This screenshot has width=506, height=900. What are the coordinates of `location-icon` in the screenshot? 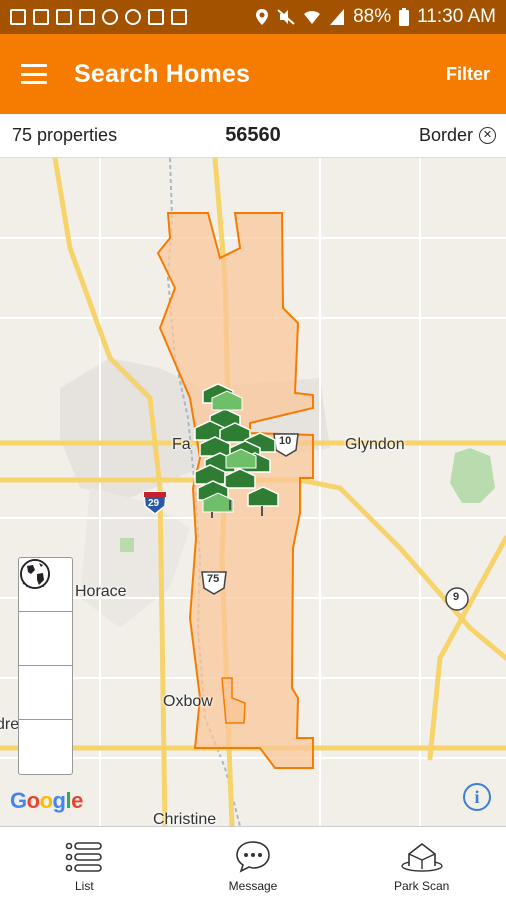 It's located at (262, 17).